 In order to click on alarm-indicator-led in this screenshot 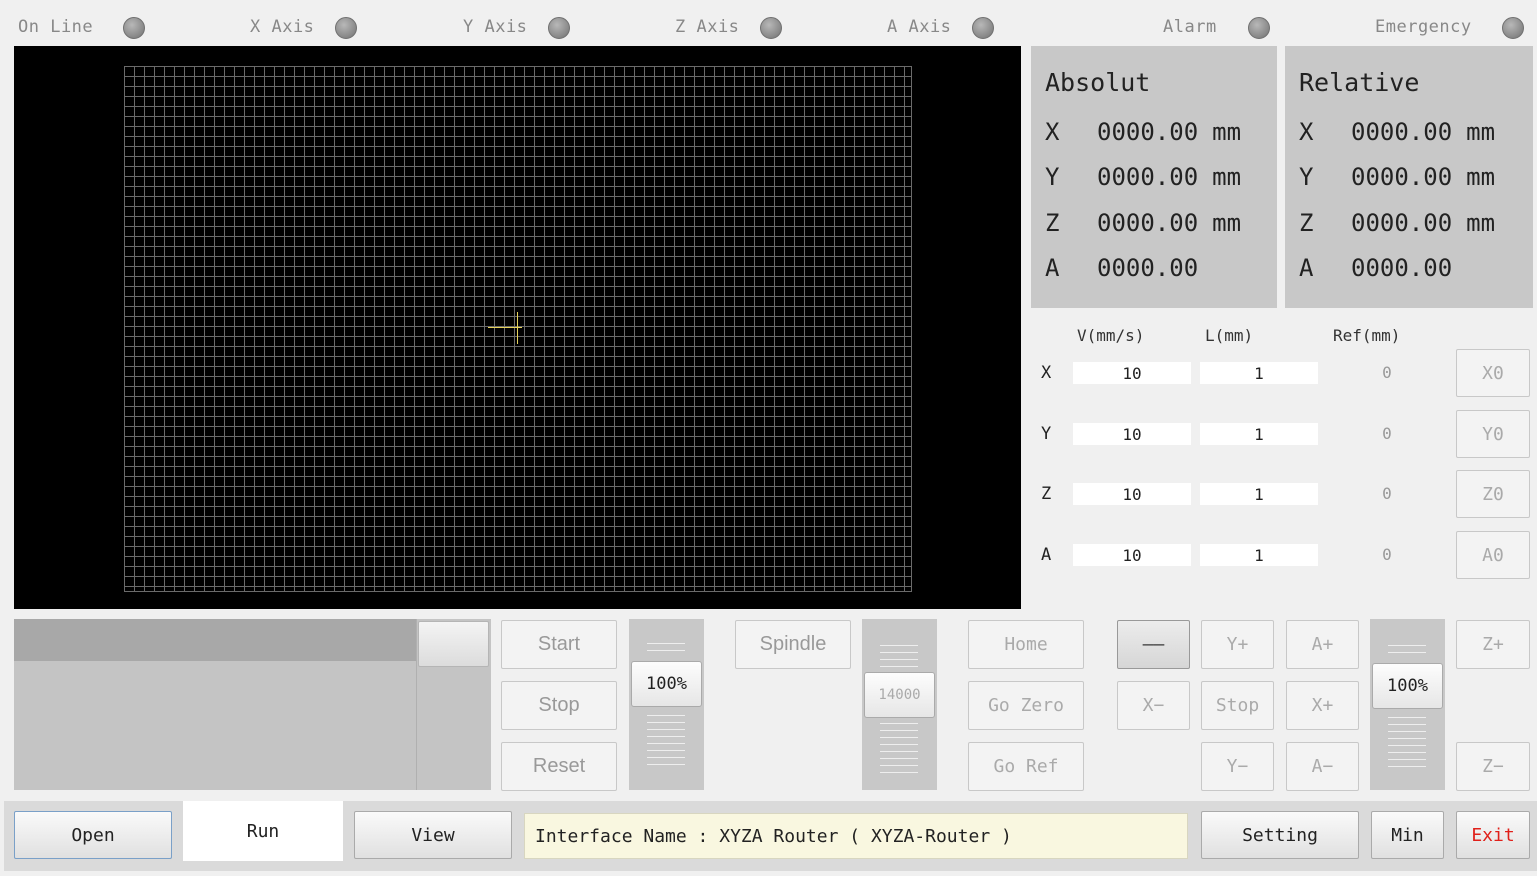, I will do `click(1259, 28)`.